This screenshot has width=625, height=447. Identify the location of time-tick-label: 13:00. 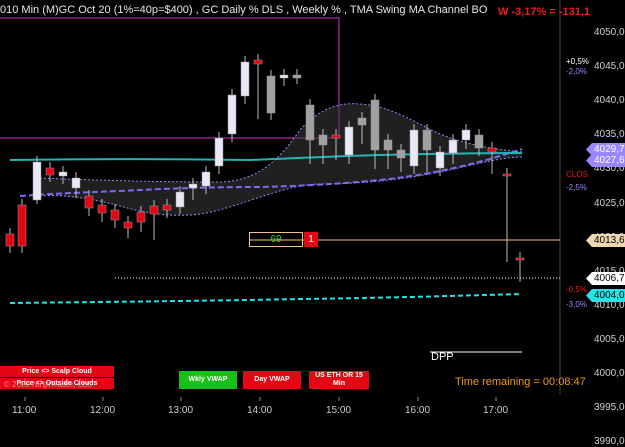
(181, 410).